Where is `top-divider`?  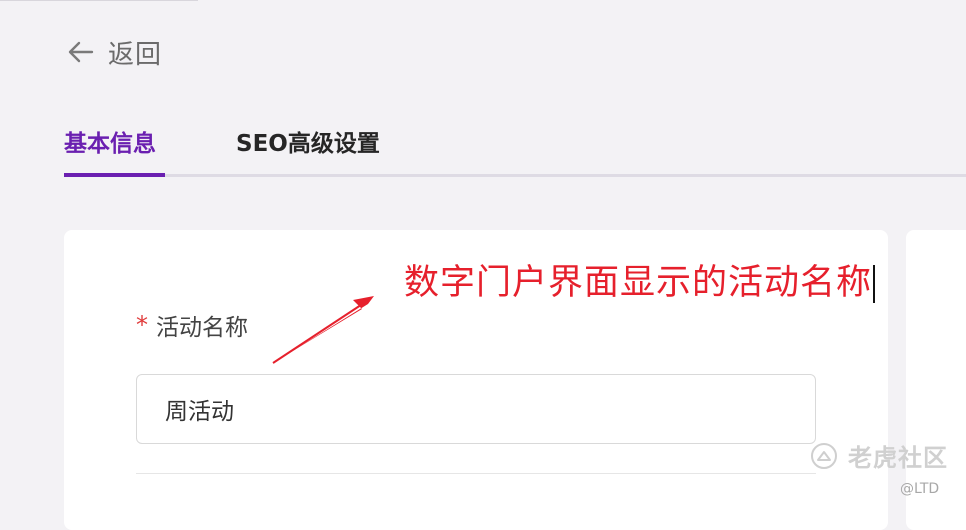 top-divider is located at coordinates (99, 0).